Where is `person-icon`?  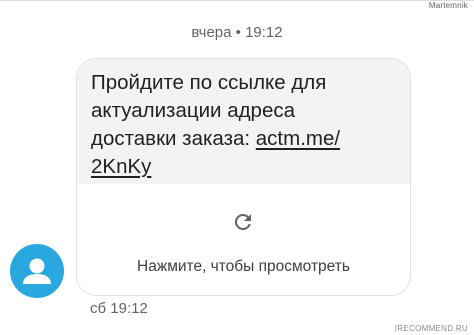
person-icon is located at coordinates (37, 271).